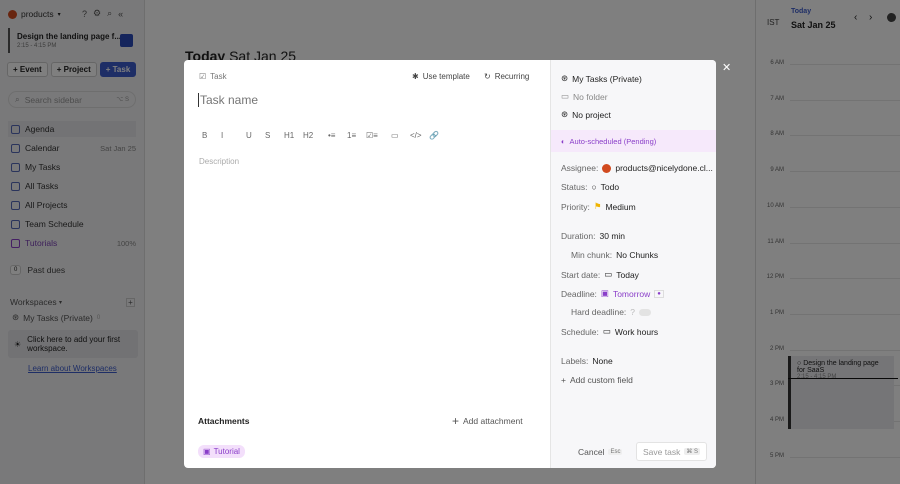 Image resolution: width=900 pixels, height=484 pixels. Describe the element at coordinates (312, 135) in the screenshot. I see `heading2-icon: H2` at that location.